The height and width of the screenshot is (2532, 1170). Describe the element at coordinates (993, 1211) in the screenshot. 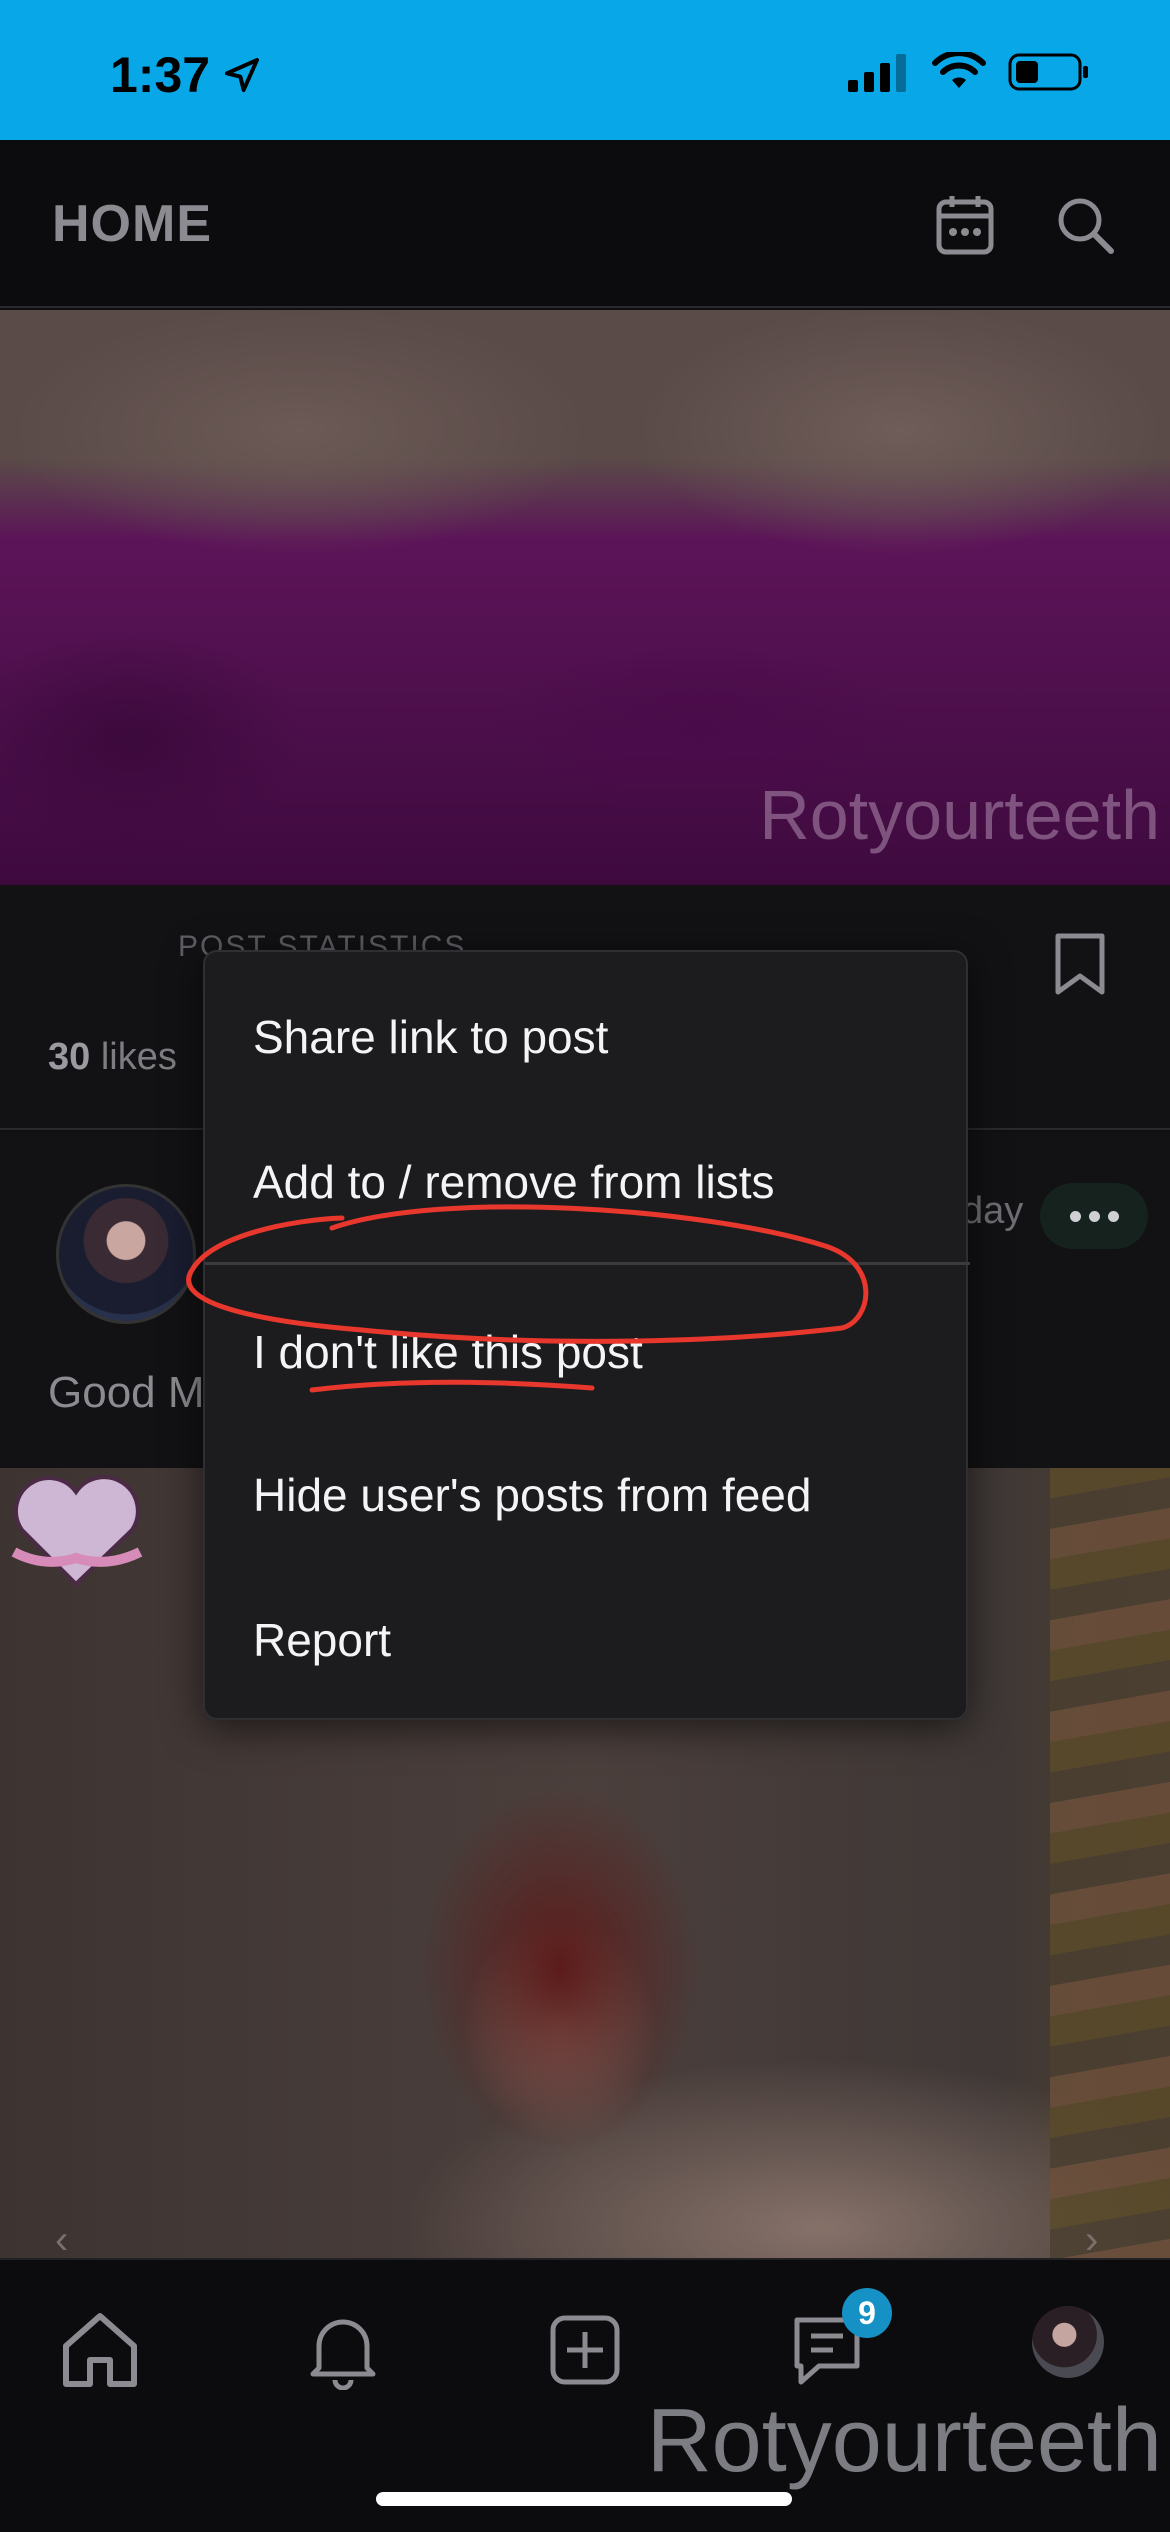

I see `post-date: day` at that location.